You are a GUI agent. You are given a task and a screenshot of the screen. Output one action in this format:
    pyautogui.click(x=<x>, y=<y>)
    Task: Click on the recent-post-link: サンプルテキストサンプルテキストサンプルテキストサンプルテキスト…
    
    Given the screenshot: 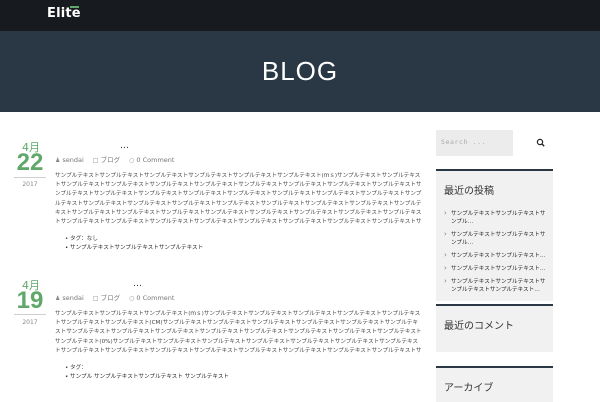 What is the action you would take?
    pyautogui.click(x=497, y=285)
    